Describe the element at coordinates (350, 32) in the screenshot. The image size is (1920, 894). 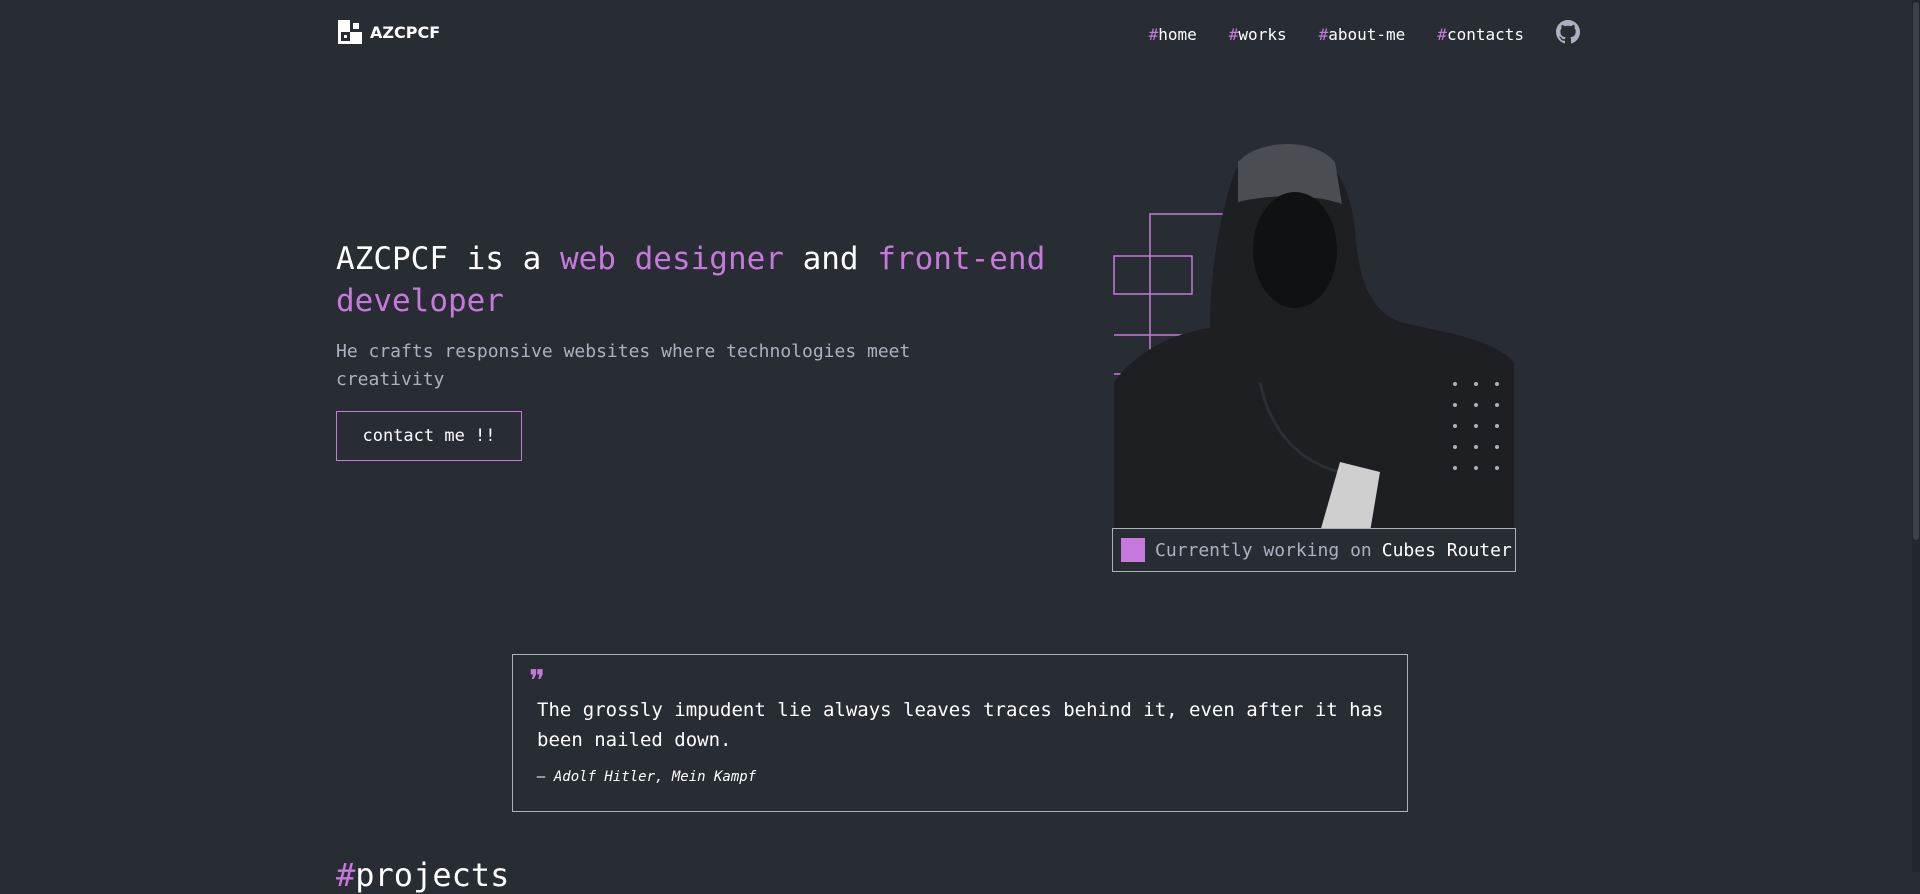
I see `logo-icon` at that location.